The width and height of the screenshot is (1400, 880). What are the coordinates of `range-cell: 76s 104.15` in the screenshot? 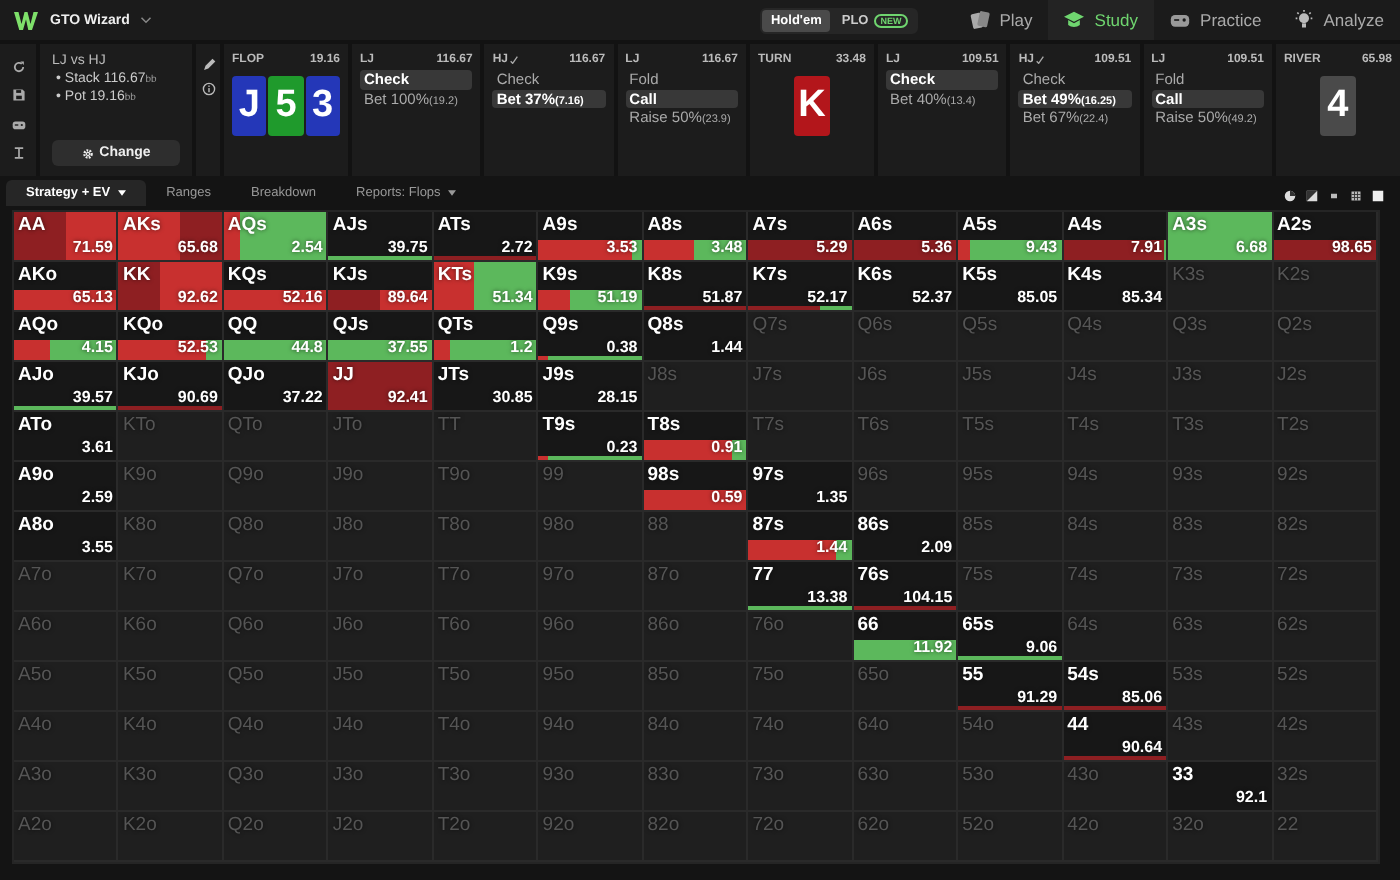 It's located at (906, 587).